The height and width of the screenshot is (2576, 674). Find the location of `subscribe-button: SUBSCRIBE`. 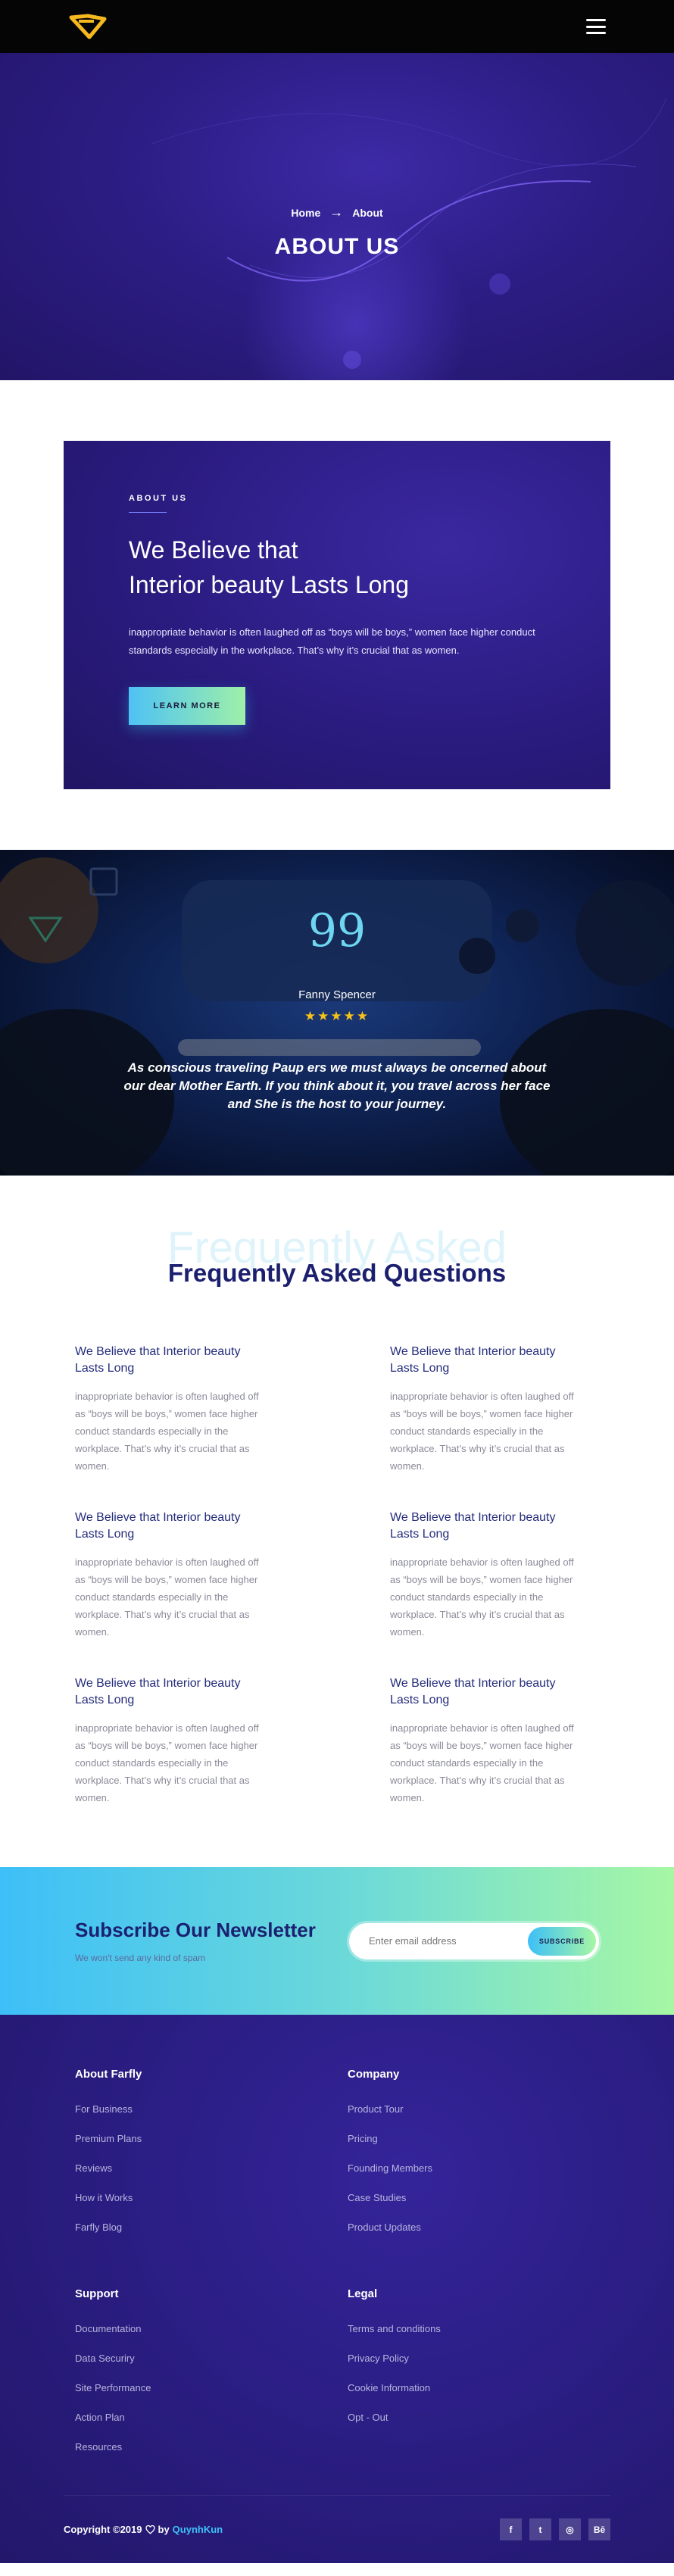

subscribe-button: SUBSCRIBE is located at coordinates (562, 1941).